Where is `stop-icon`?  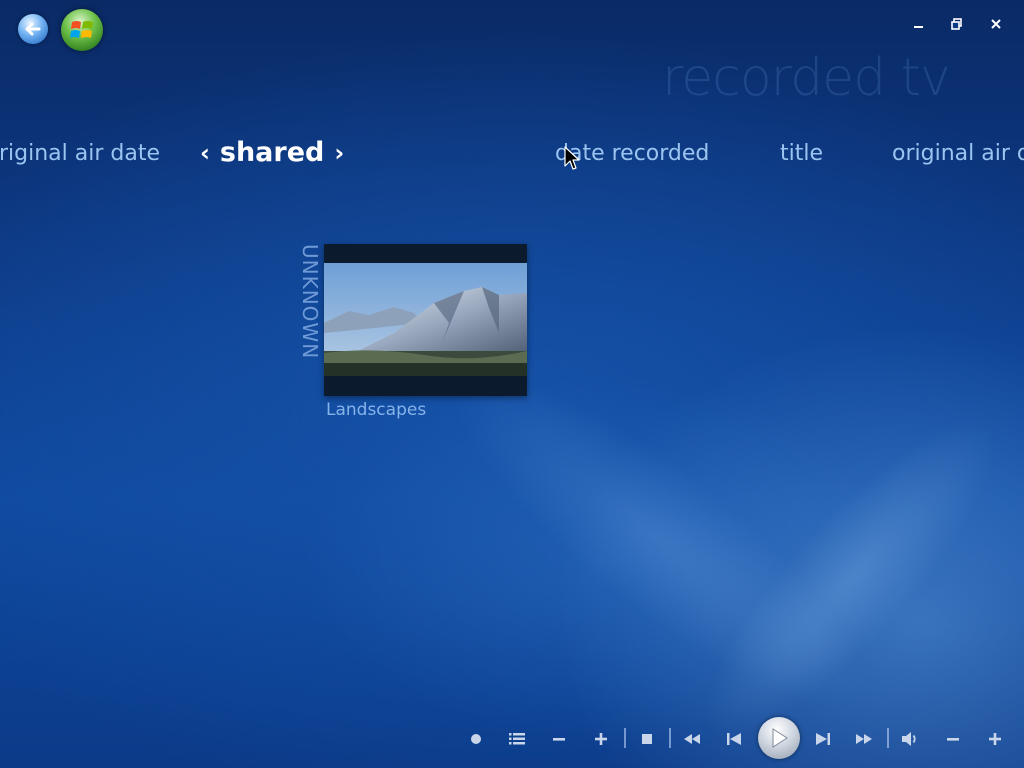 stop-icon is located at coordinates (647, 739).